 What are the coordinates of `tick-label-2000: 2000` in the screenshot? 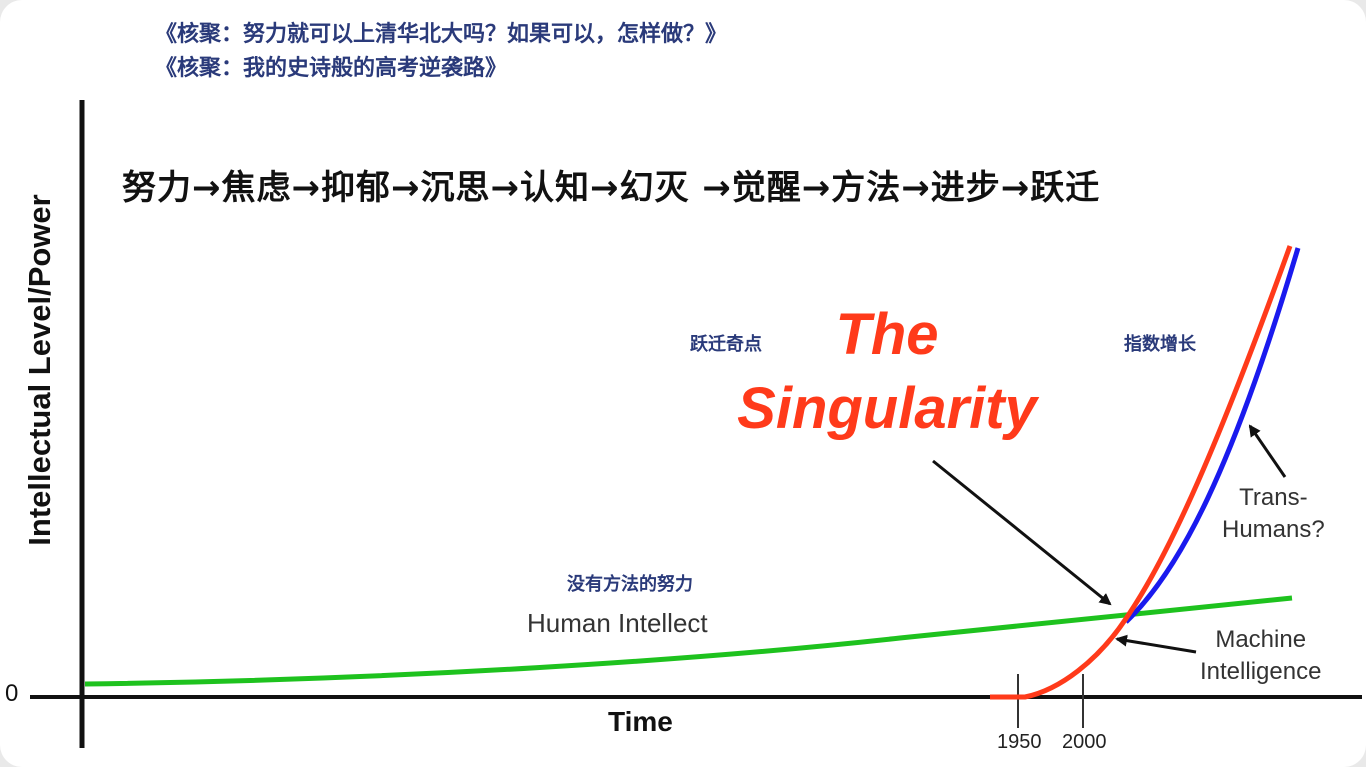 It's located at (1084, 742).